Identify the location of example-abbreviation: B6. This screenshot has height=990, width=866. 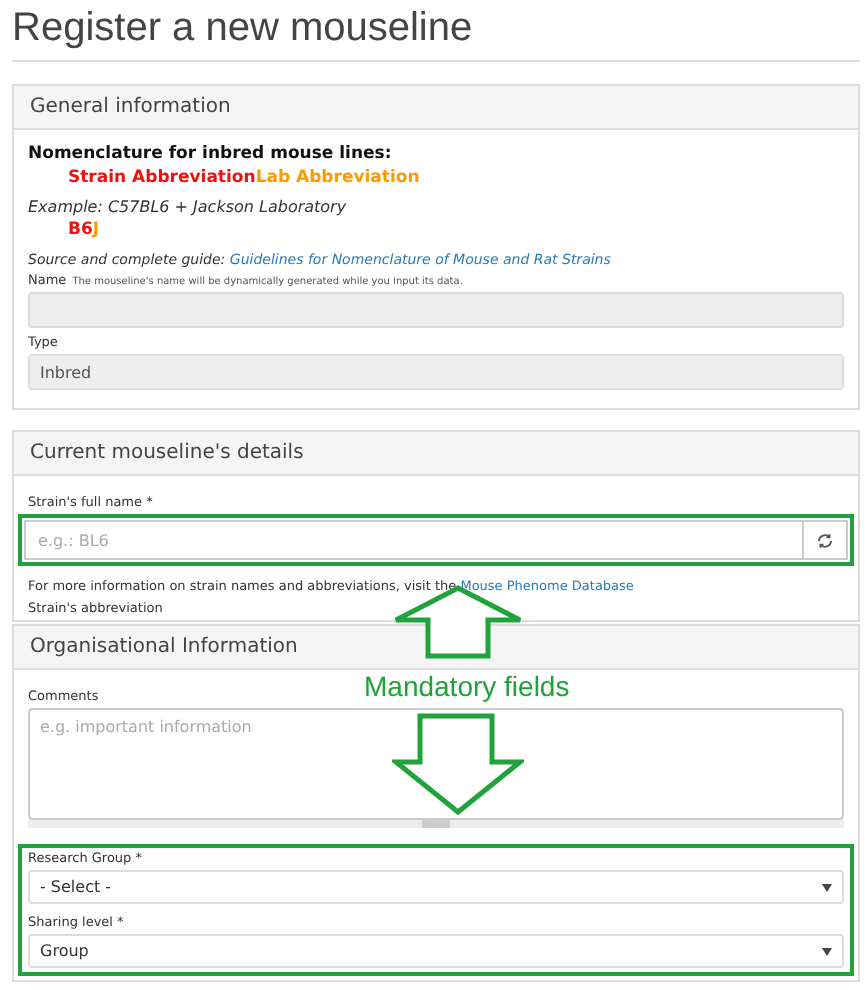
(80, 230).